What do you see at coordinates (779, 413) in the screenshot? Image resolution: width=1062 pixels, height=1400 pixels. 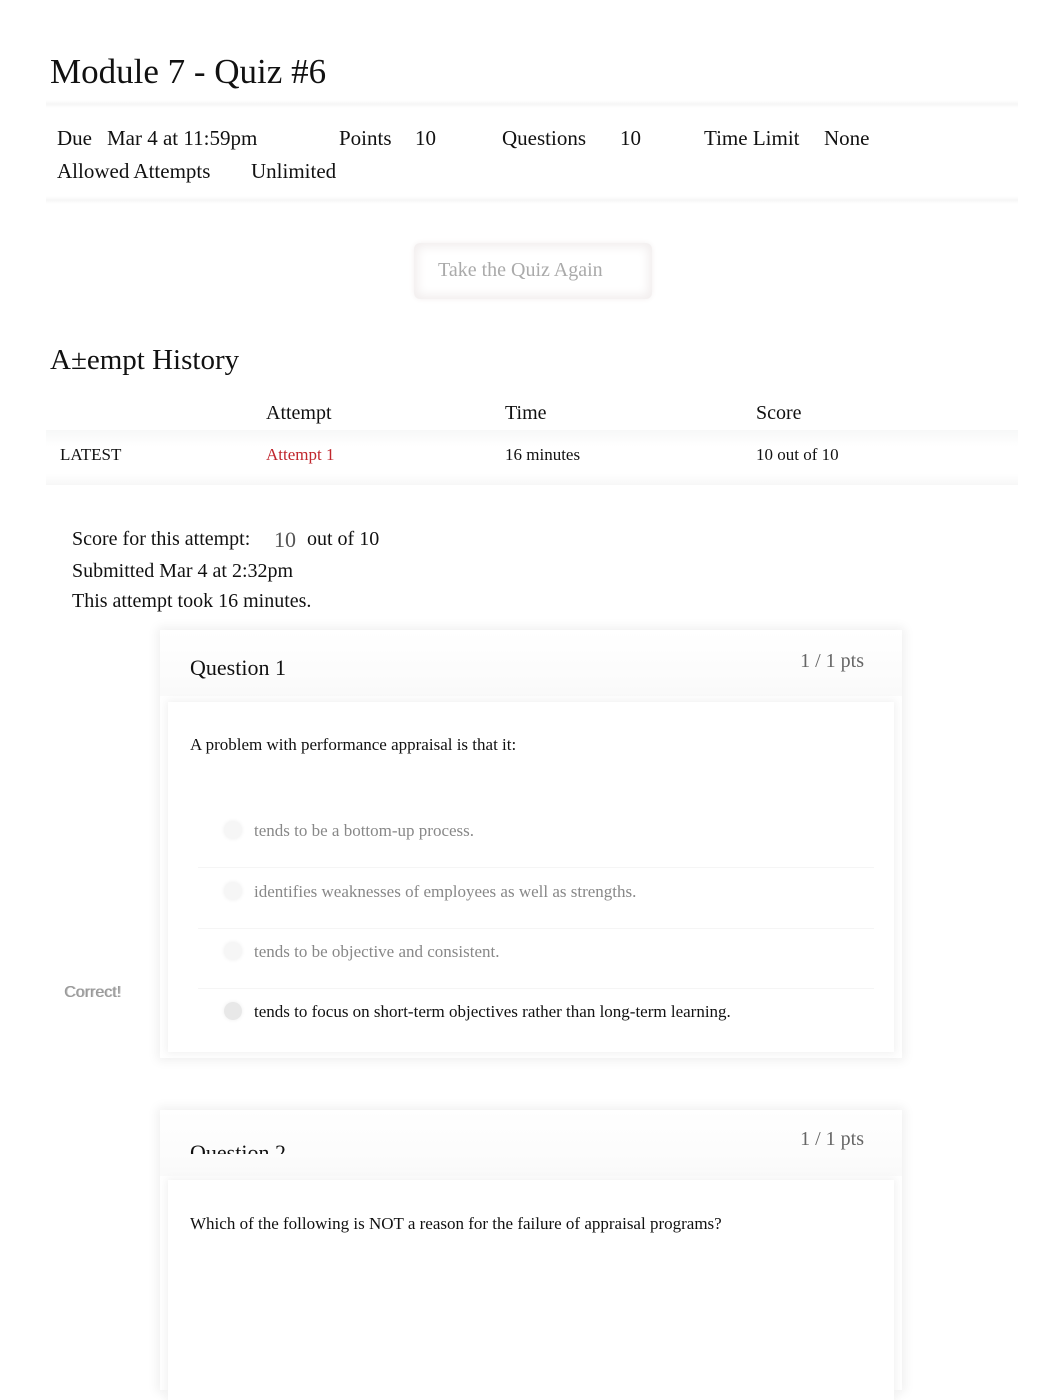 I see `header-score: Score` at bounding box center [779, 413].